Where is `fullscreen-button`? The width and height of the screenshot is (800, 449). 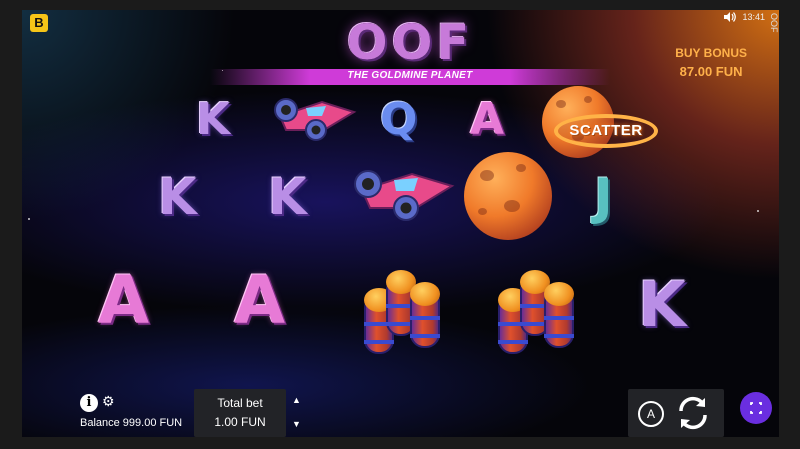
fullscreen-button is located at coordinates (756, 408).